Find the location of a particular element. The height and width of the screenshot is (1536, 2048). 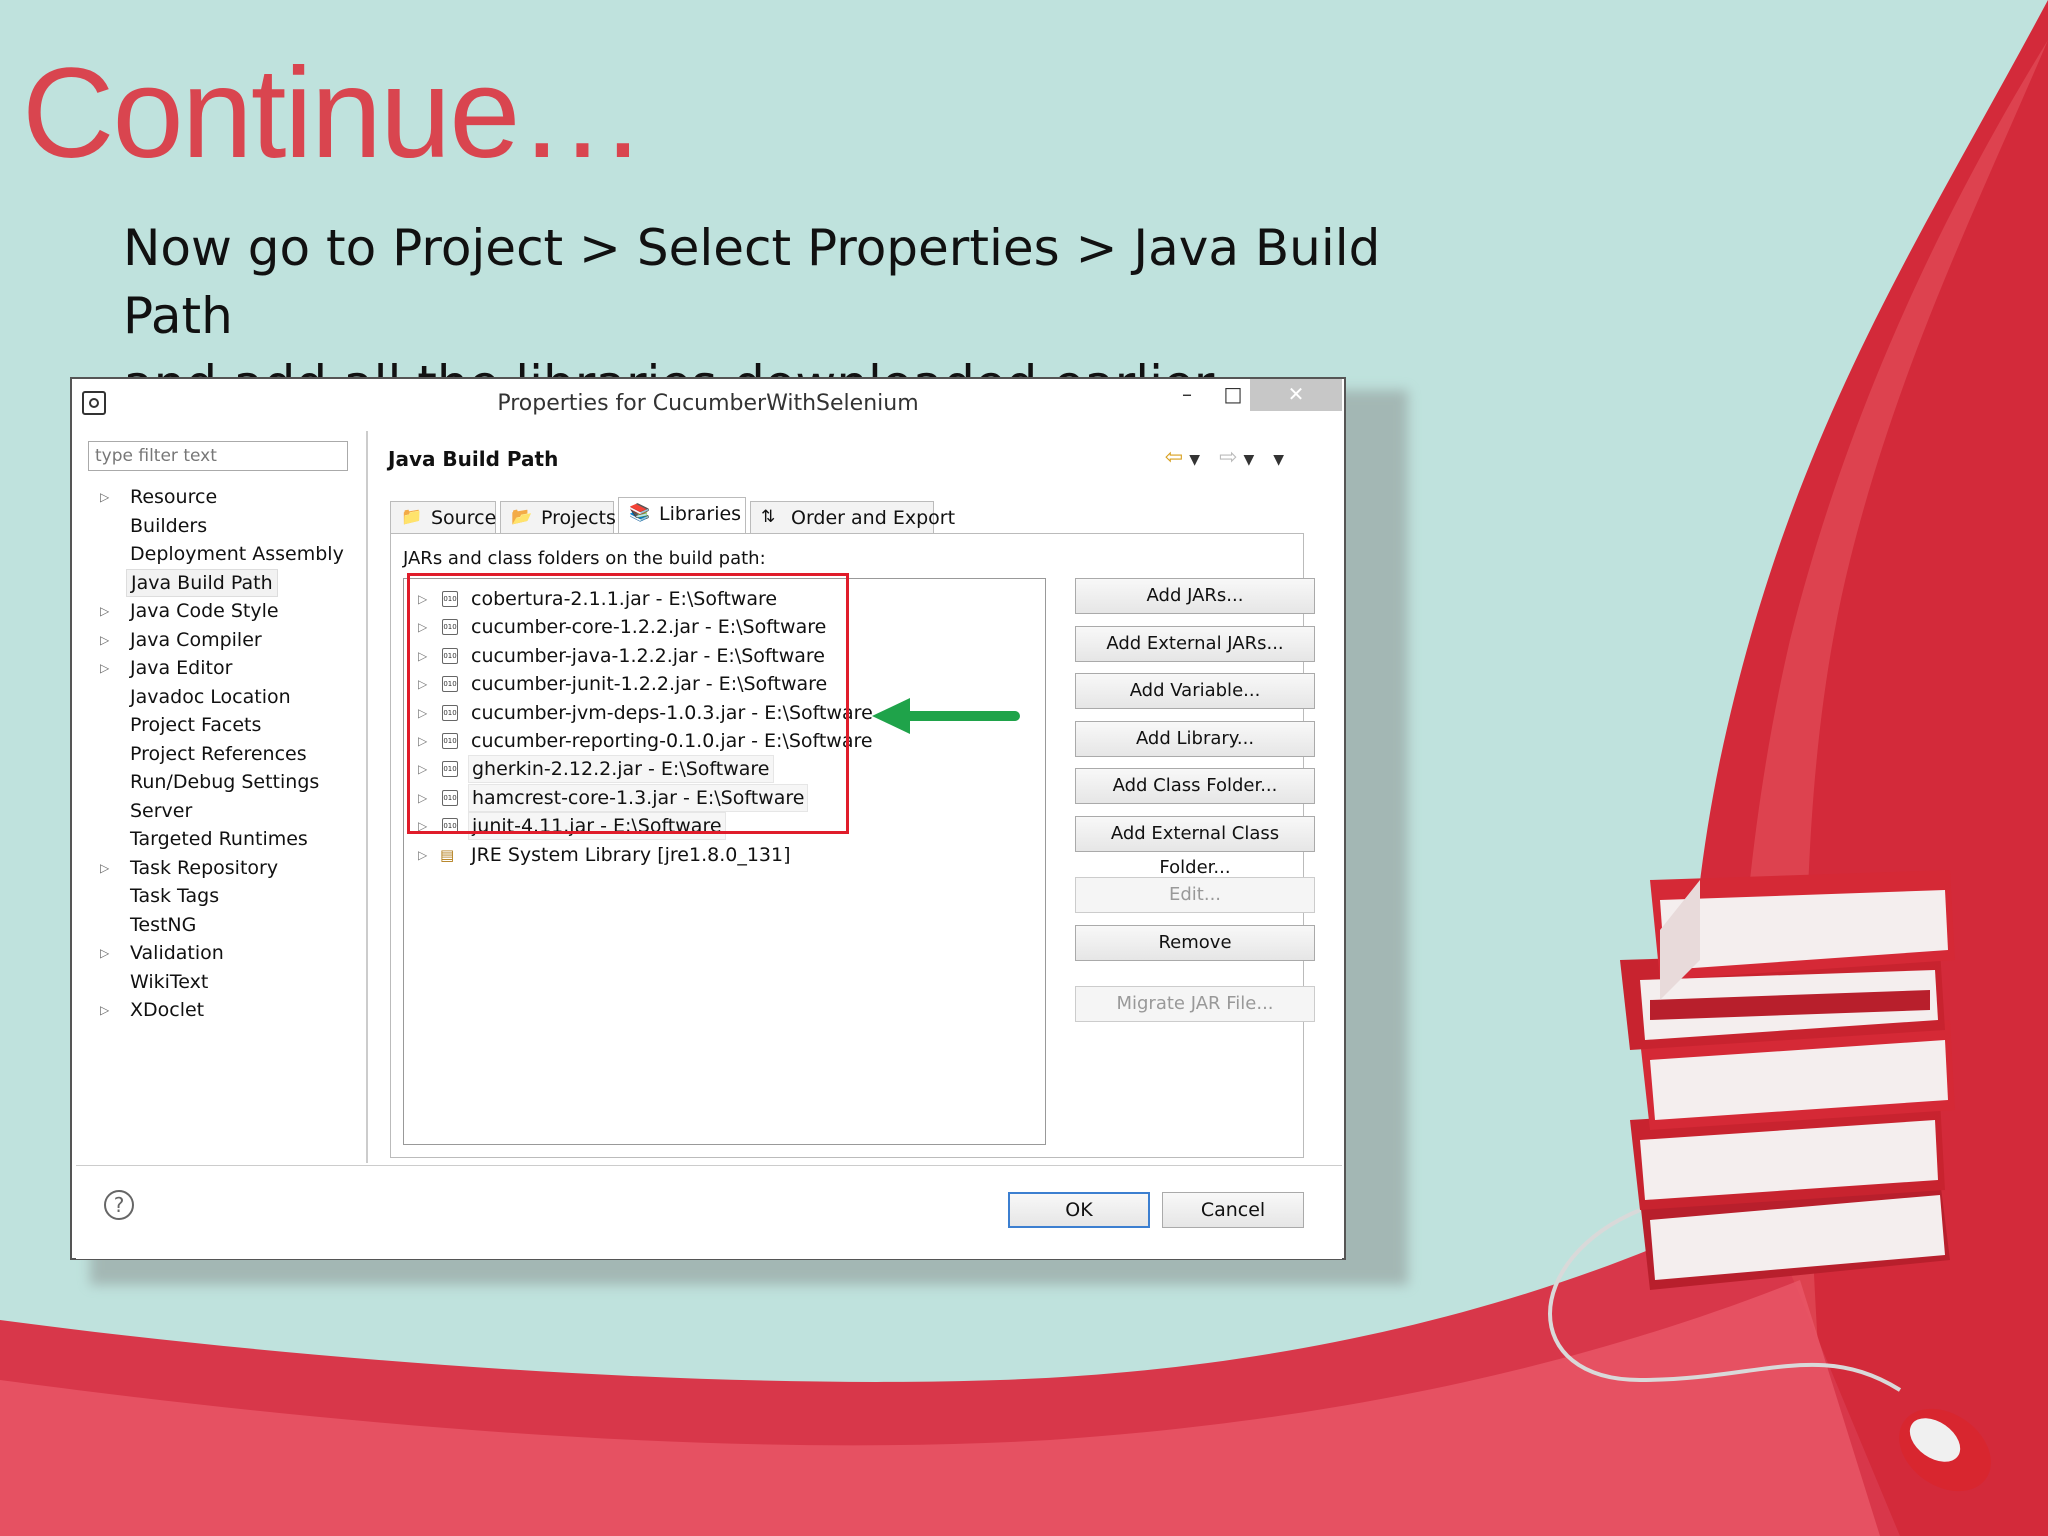

tree-item-label: Project References is located at coordinates (218, 753).